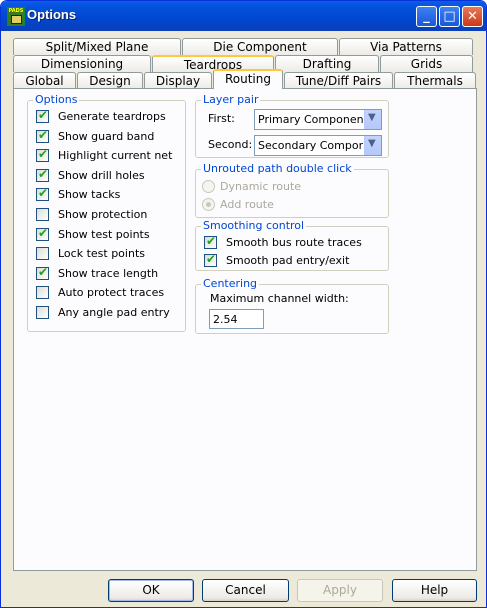 Image resolution: width=487 pixels, height=608 pixels. What do you see at coordinates (338, 80) in the screenshot?
I see `tab-tune-diff-pairs: Tune/Diff Pairs` at bounding box center [338, 80].